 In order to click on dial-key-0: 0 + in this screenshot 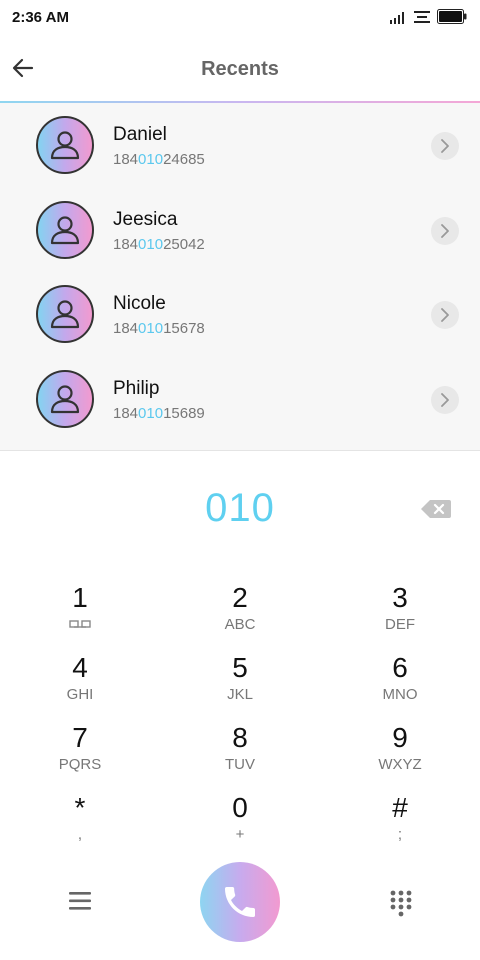, I will do `click(240, 825)`.